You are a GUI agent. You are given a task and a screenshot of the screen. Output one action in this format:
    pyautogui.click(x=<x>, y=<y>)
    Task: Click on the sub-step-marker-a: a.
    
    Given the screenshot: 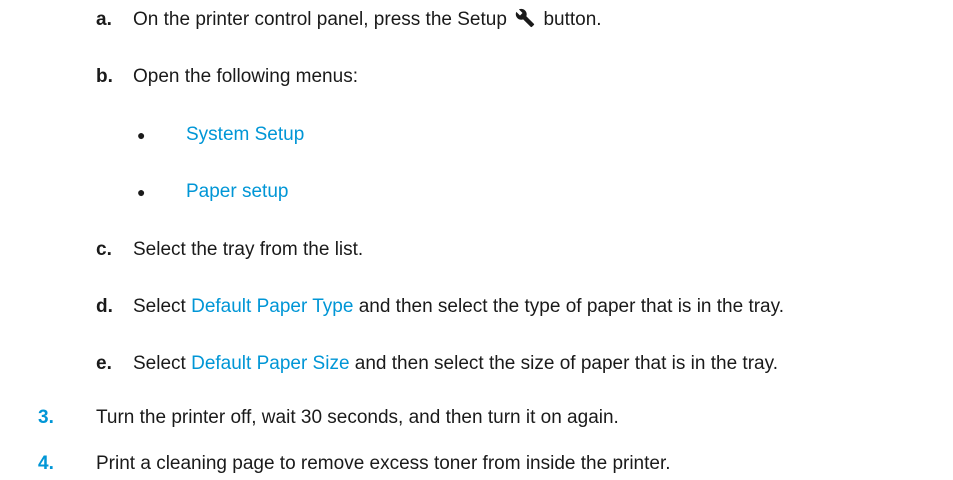 What is the action you would take?
    pyautogui.click(x=104, y=19)
    